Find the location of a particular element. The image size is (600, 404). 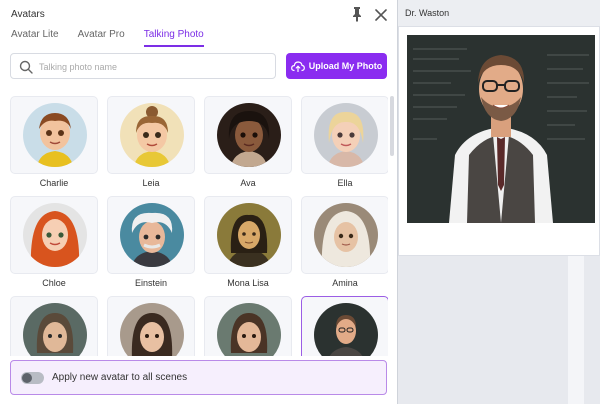

avatar-card-selected is located at coordinates (344, 326).